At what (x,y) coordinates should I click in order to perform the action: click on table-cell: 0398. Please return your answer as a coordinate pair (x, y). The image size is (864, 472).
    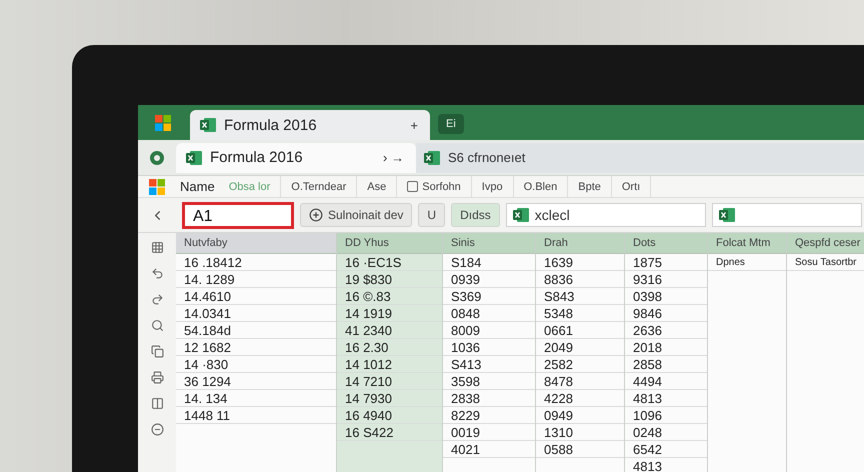
    Looking at the image, I should click on (666, 296).